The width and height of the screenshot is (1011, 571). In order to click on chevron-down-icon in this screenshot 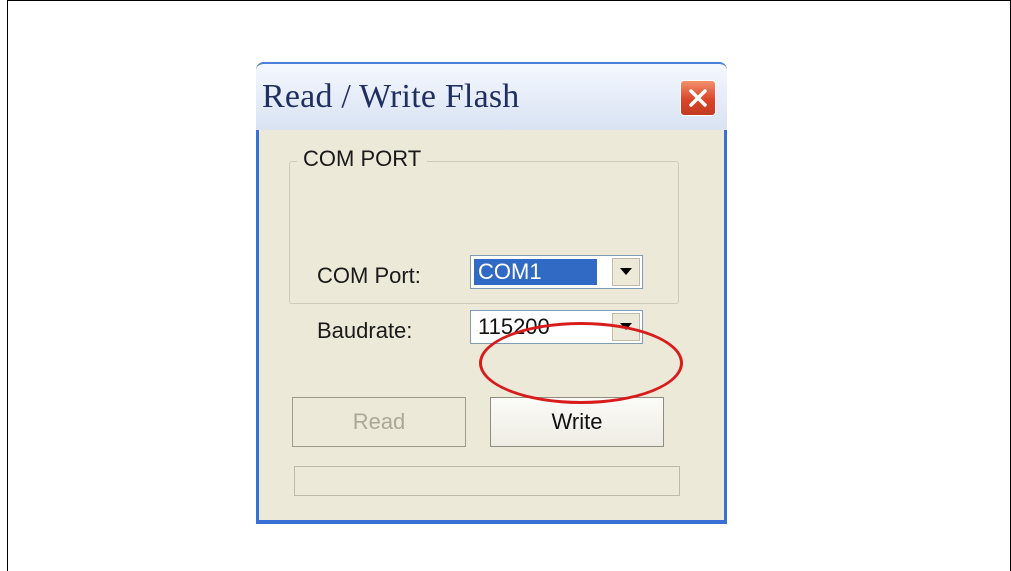, I will do `click(626, 271)`.